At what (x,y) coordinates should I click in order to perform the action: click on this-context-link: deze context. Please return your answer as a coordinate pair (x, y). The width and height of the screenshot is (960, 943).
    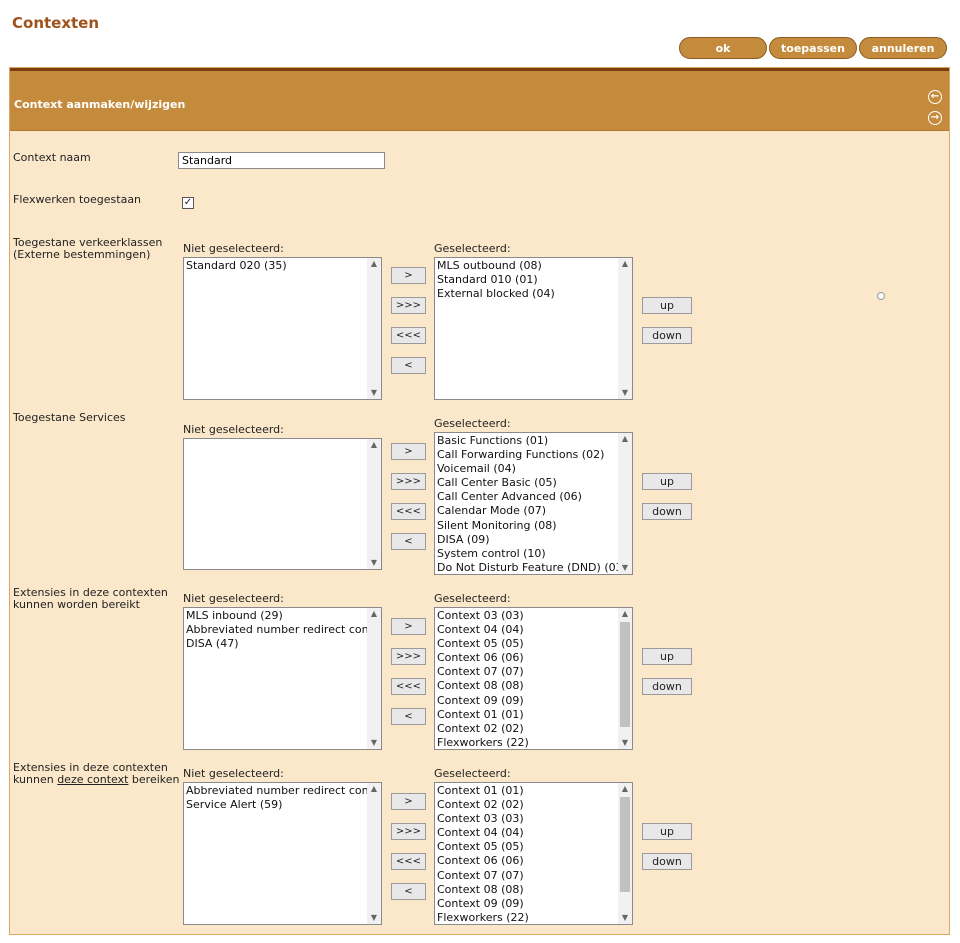
    Looking at the image, I should click on (92, 779).